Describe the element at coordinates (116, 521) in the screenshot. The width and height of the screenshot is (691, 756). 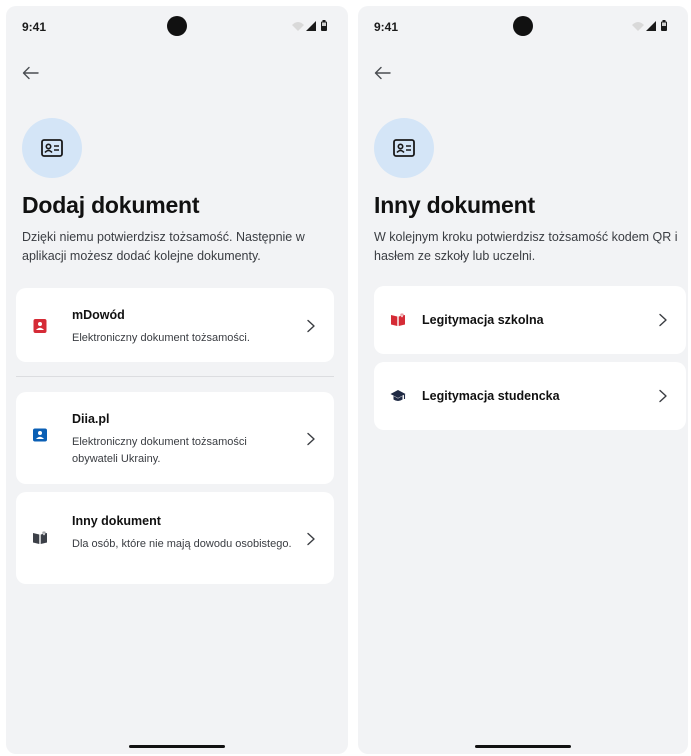
I see `card-title: Inny dokument` at that location.